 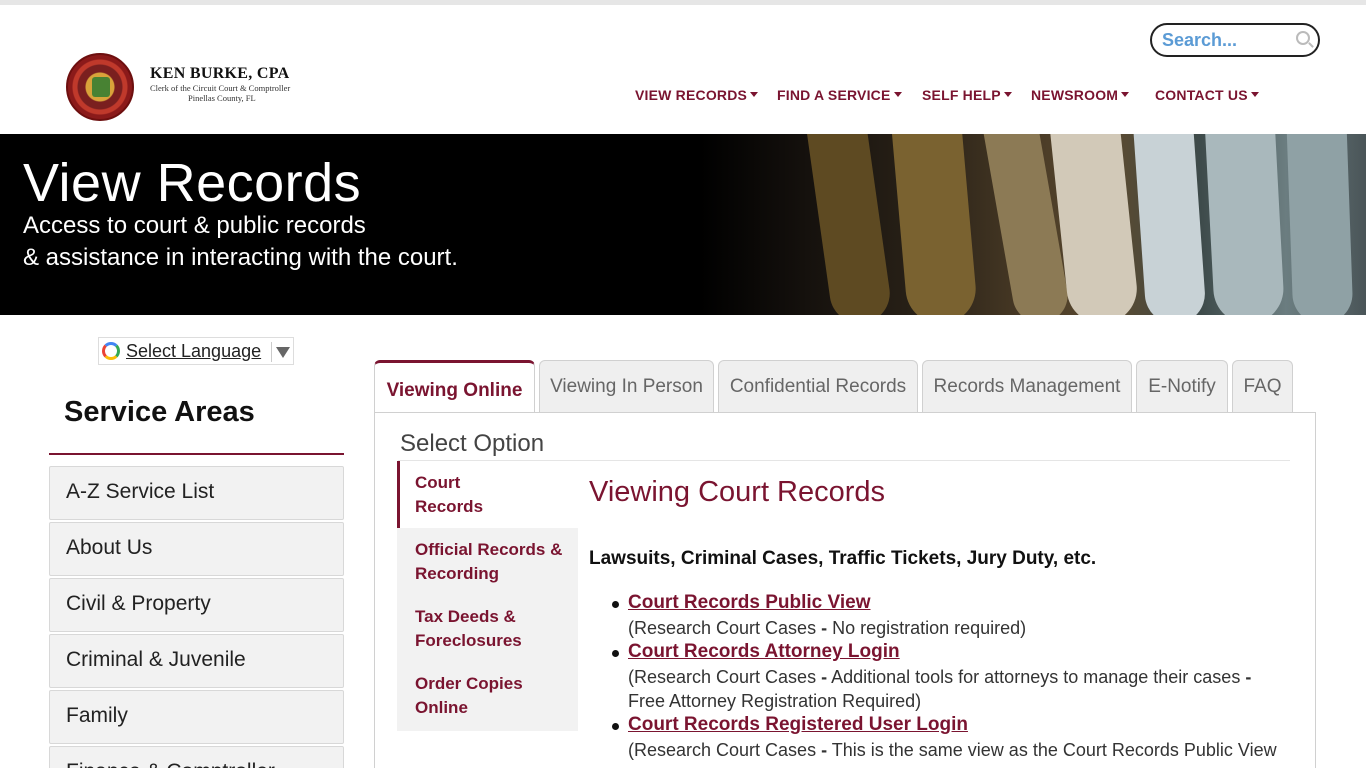 I want to click on tab-confidential-records: Confidential Records, so click(x=818, y=386).